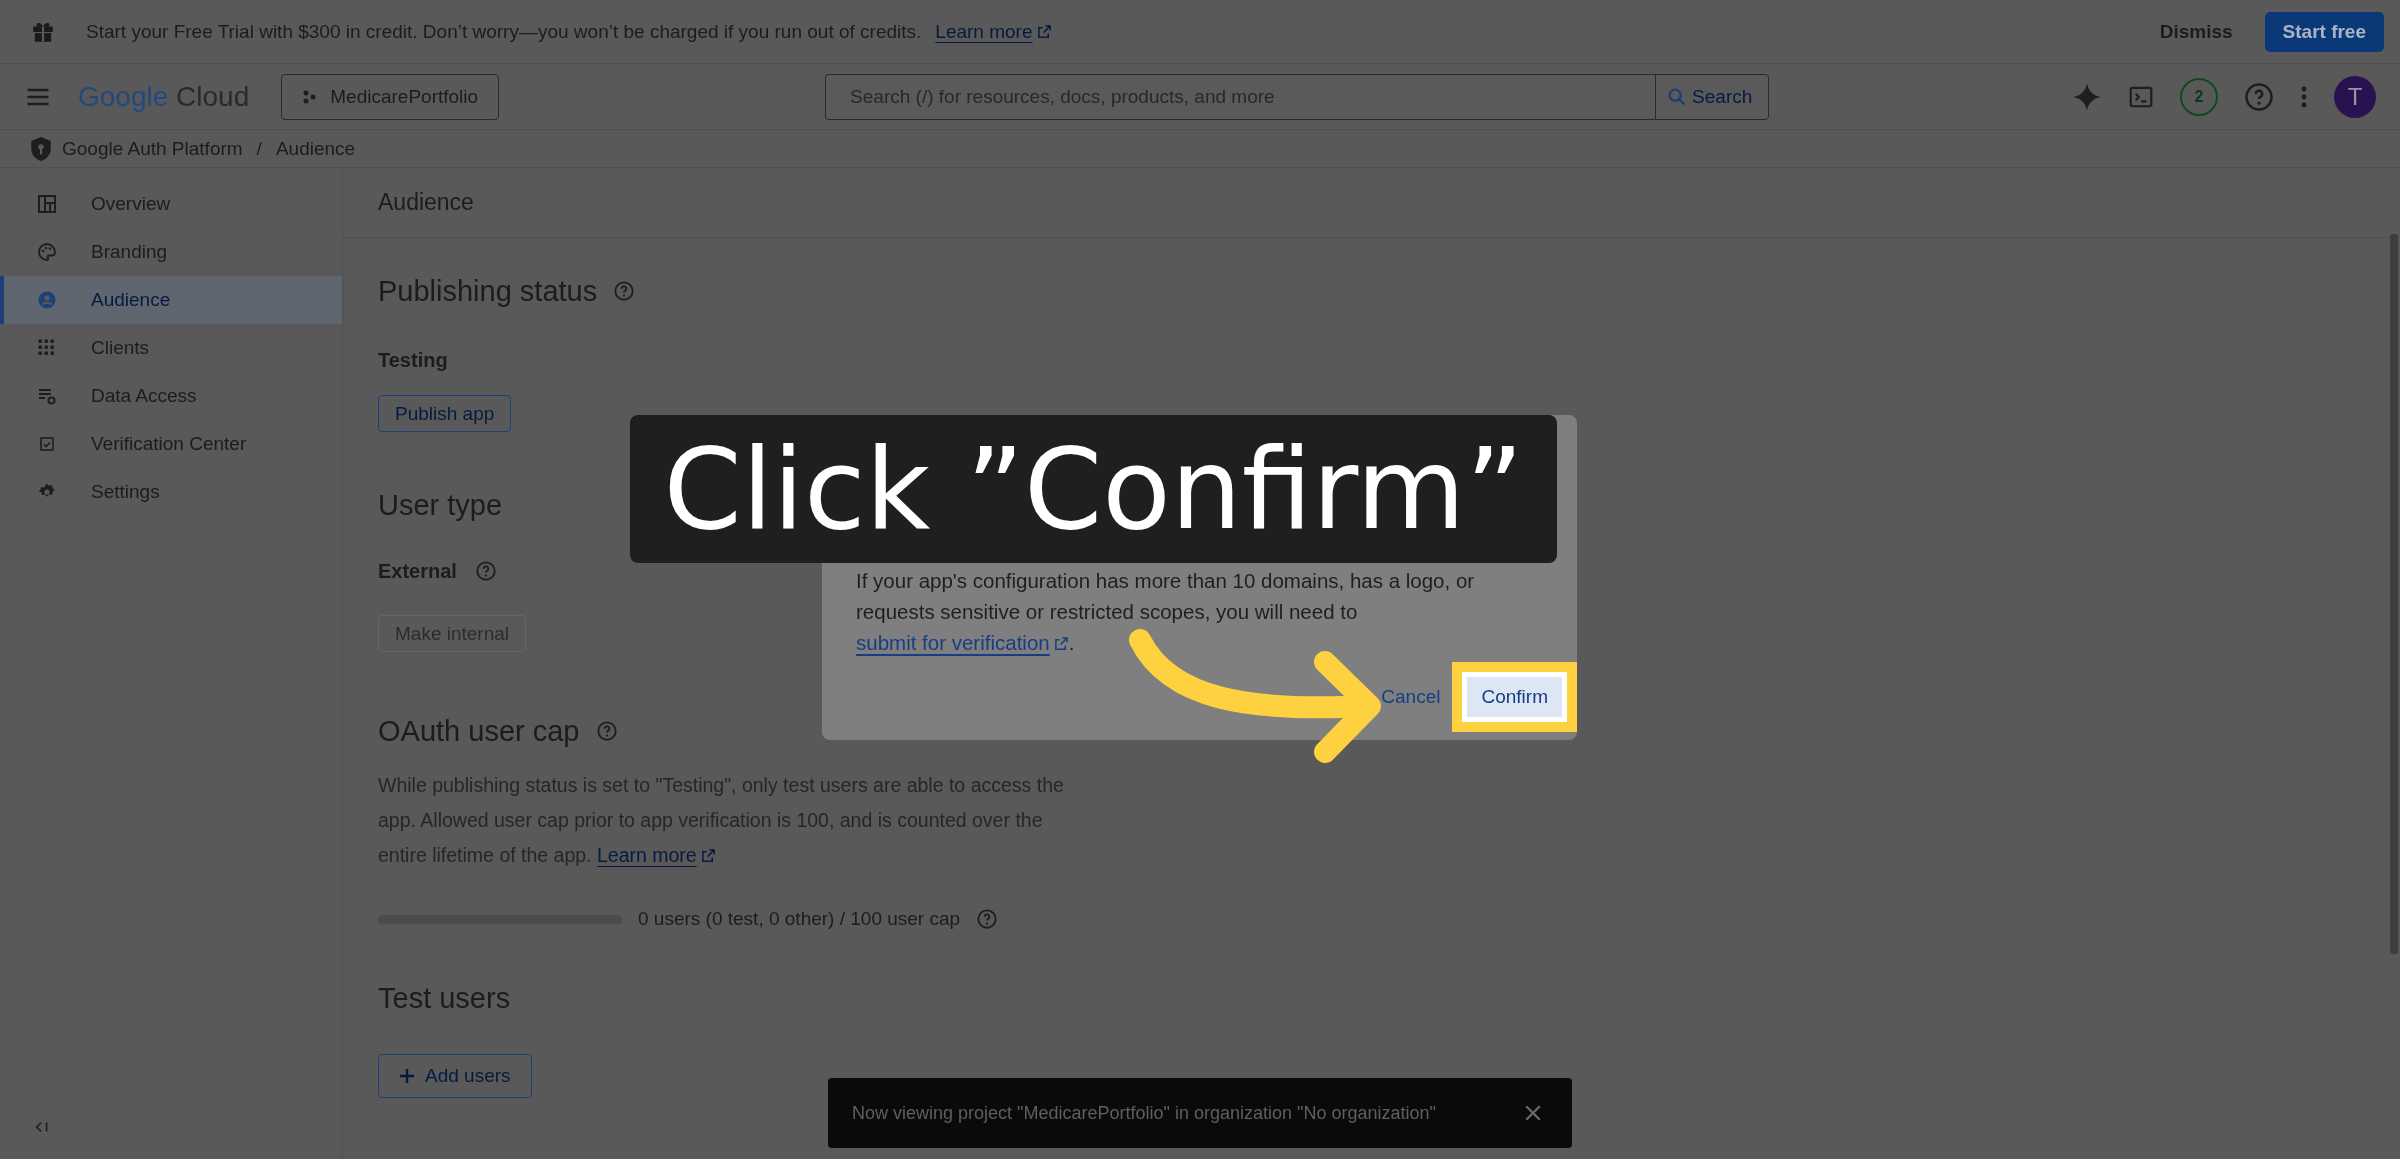  Describe the element at coordinates (315, 148) in the screenshot. I see `breadcrumb-link: Audience` at that location.